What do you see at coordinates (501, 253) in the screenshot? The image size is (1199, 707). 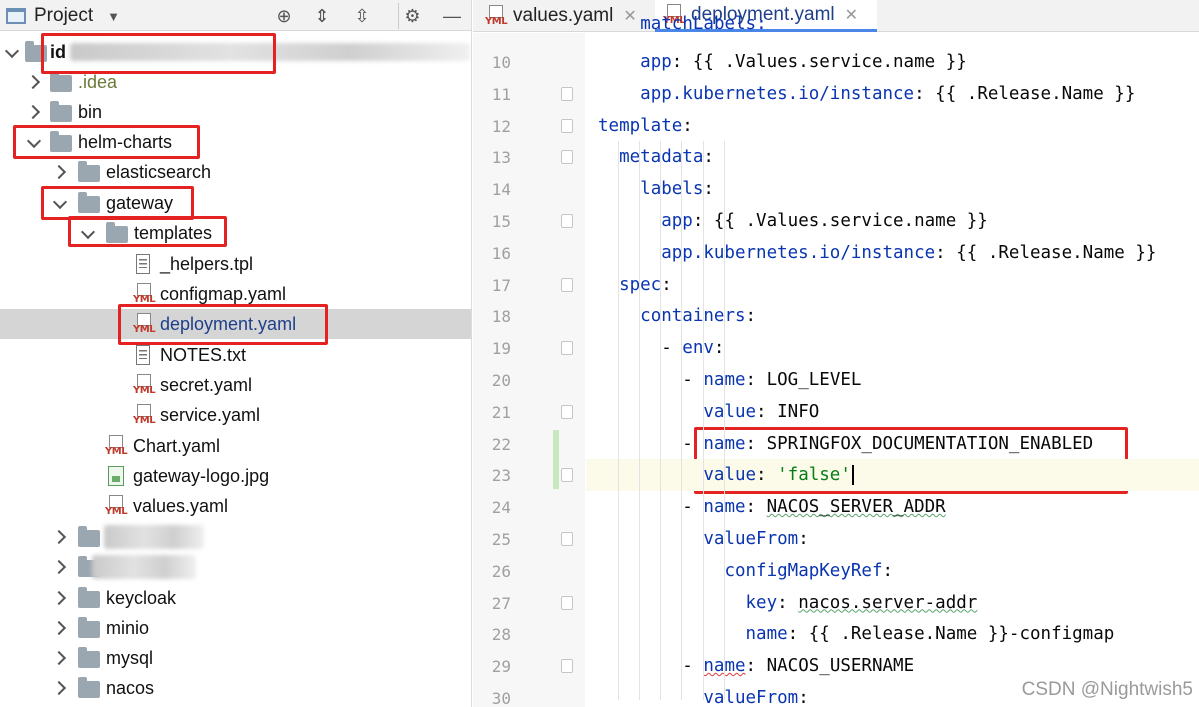 I see `line-number: 16` at bounding box center [501, 253].